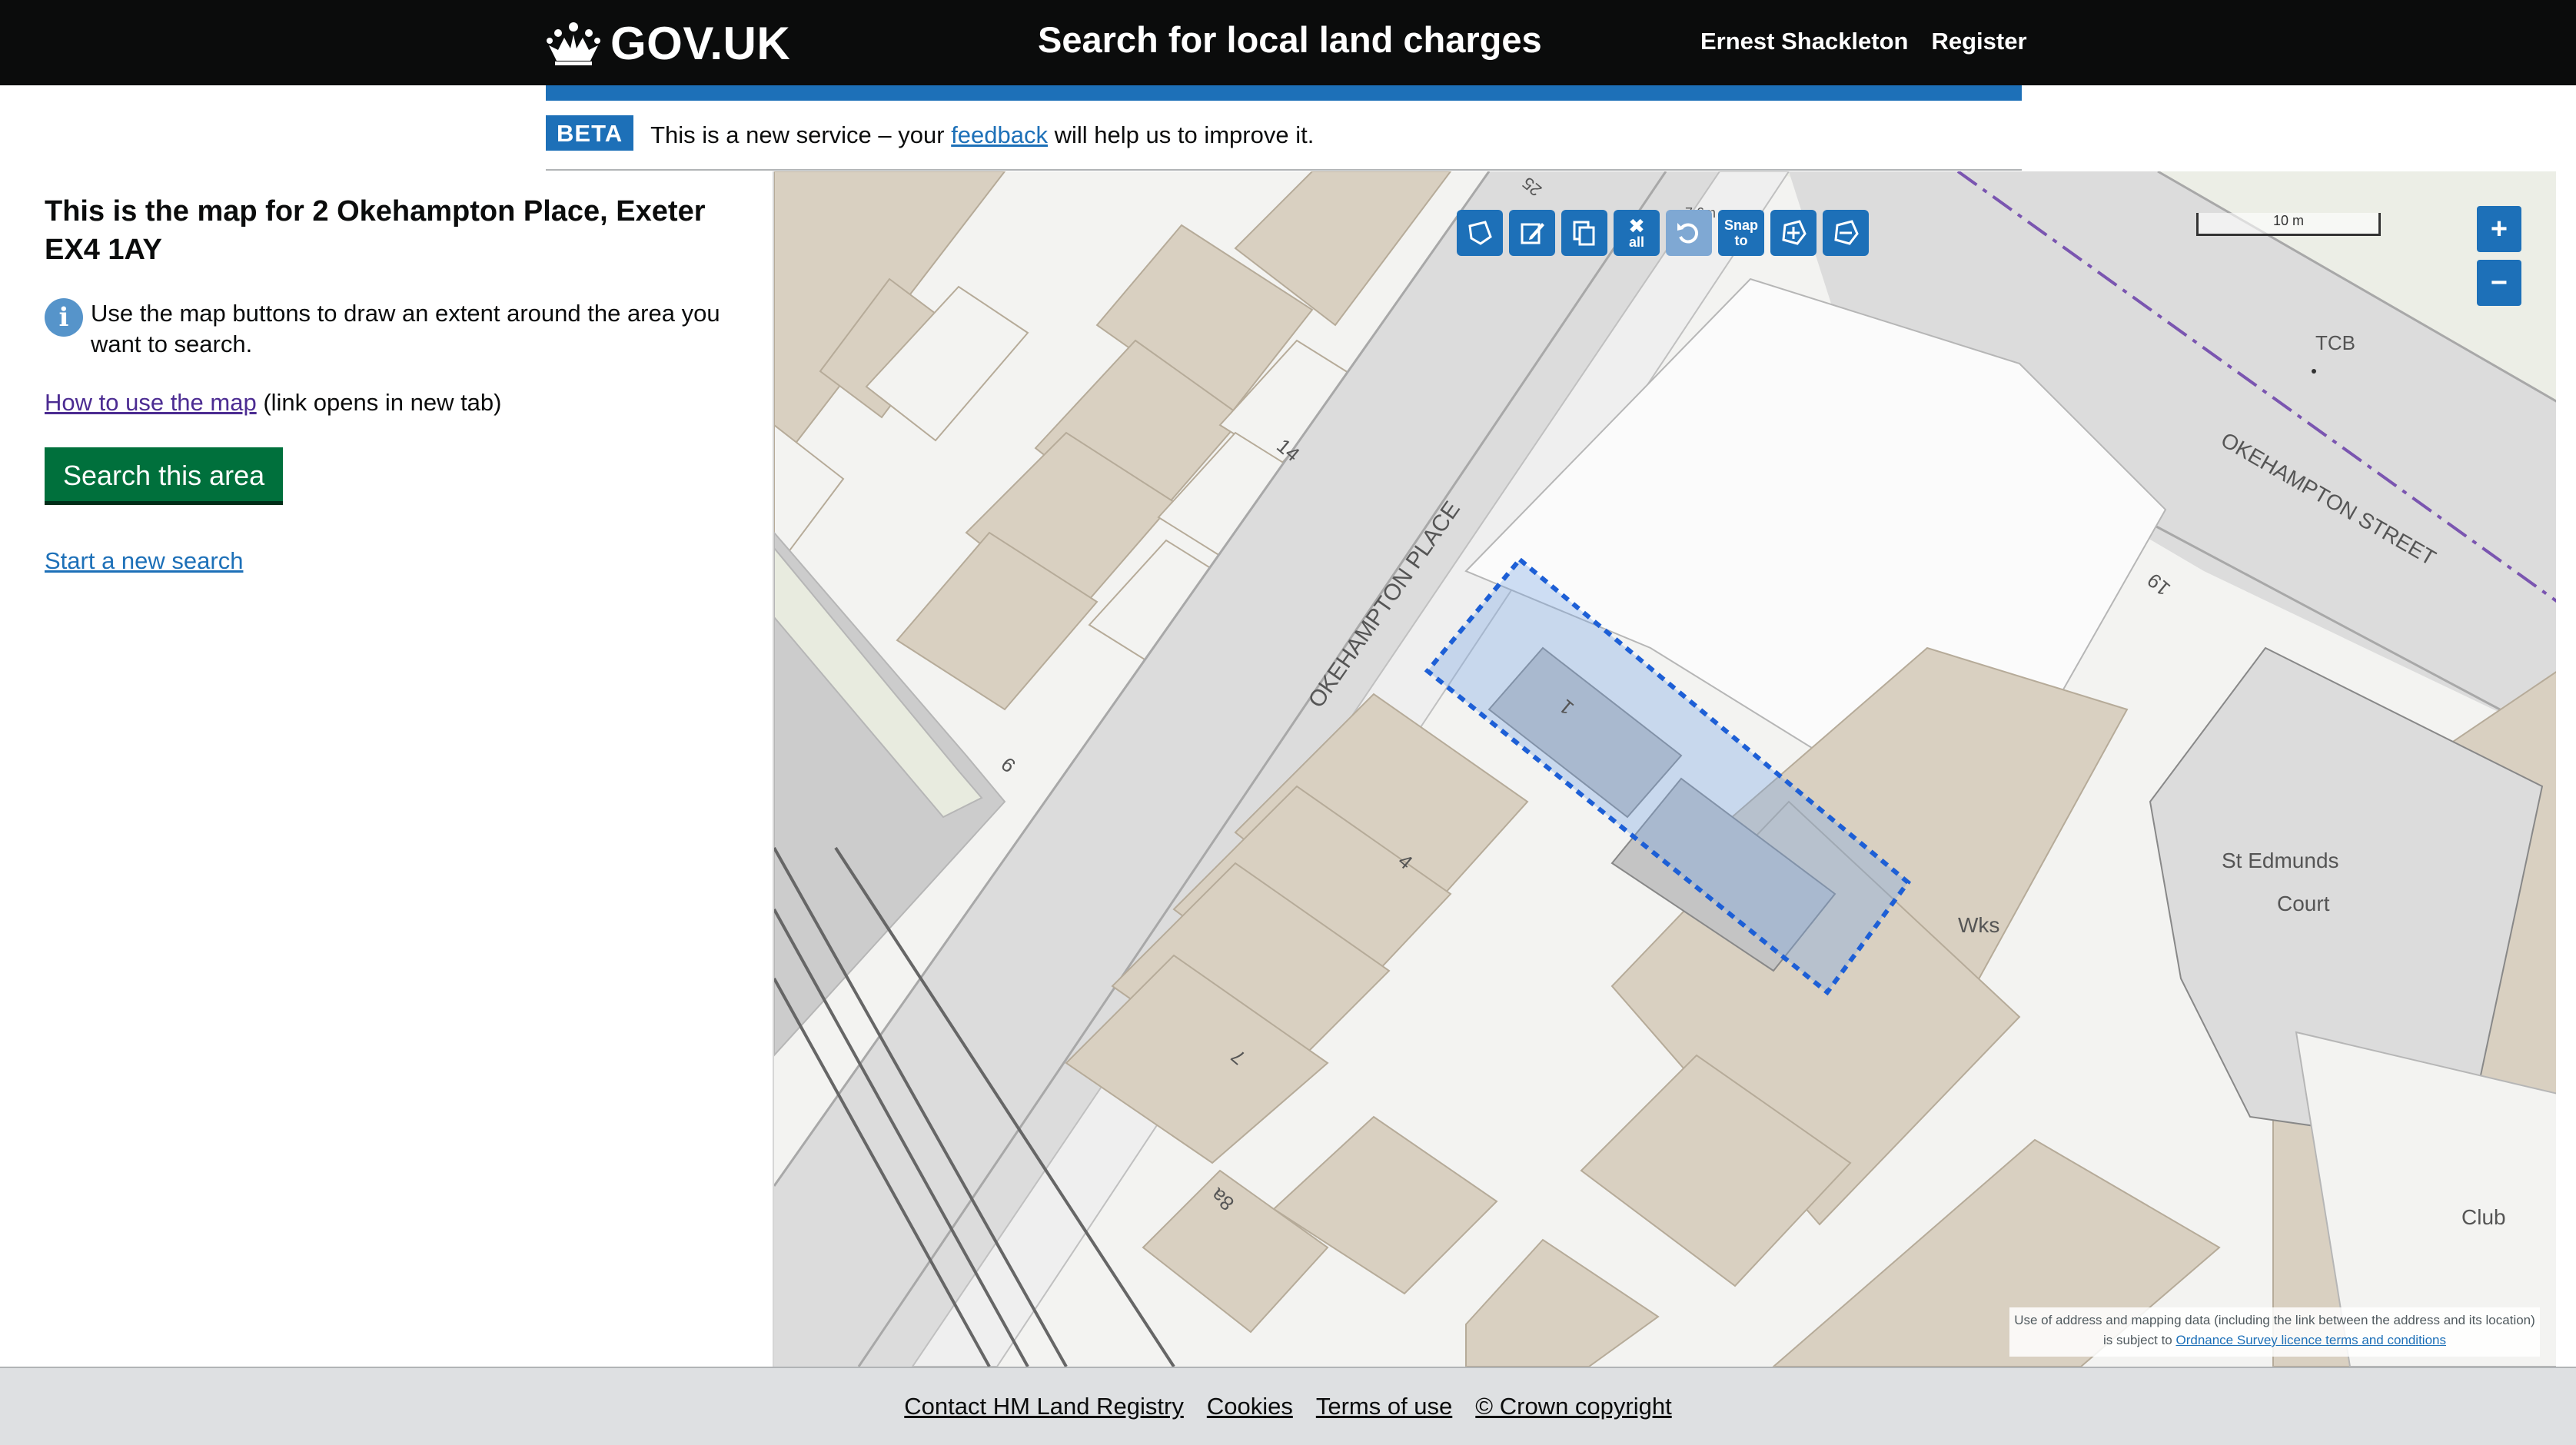 The height and width of the screenshot is (1445, 2576). What do you see at coordinates (590, 133) in the screenshot?
I see `beta-tag: BETA` at bounding box center [590, 133].